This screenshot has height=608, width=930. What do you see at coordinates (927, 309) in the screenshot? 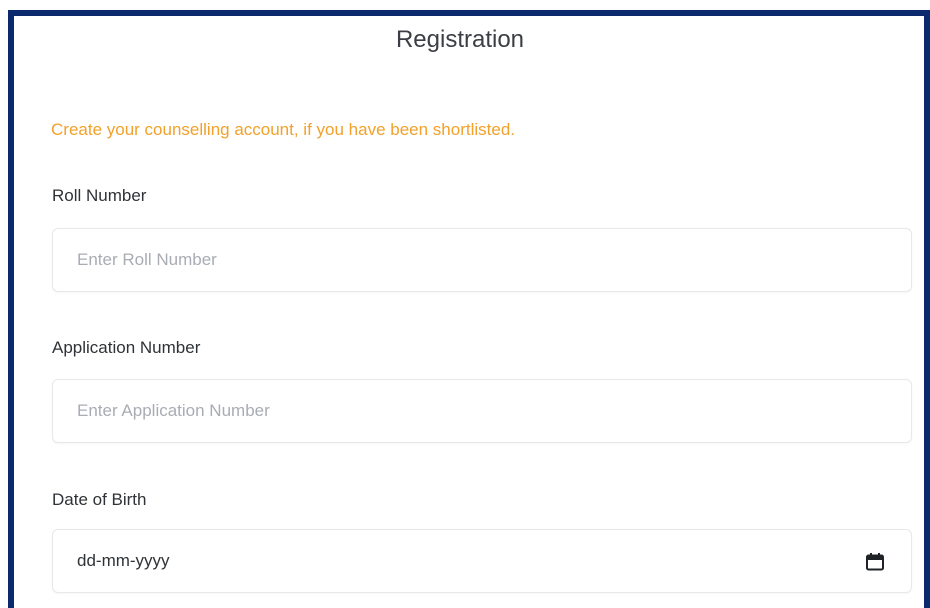
I see `frame-right-border` at bounding box center [927, 309].